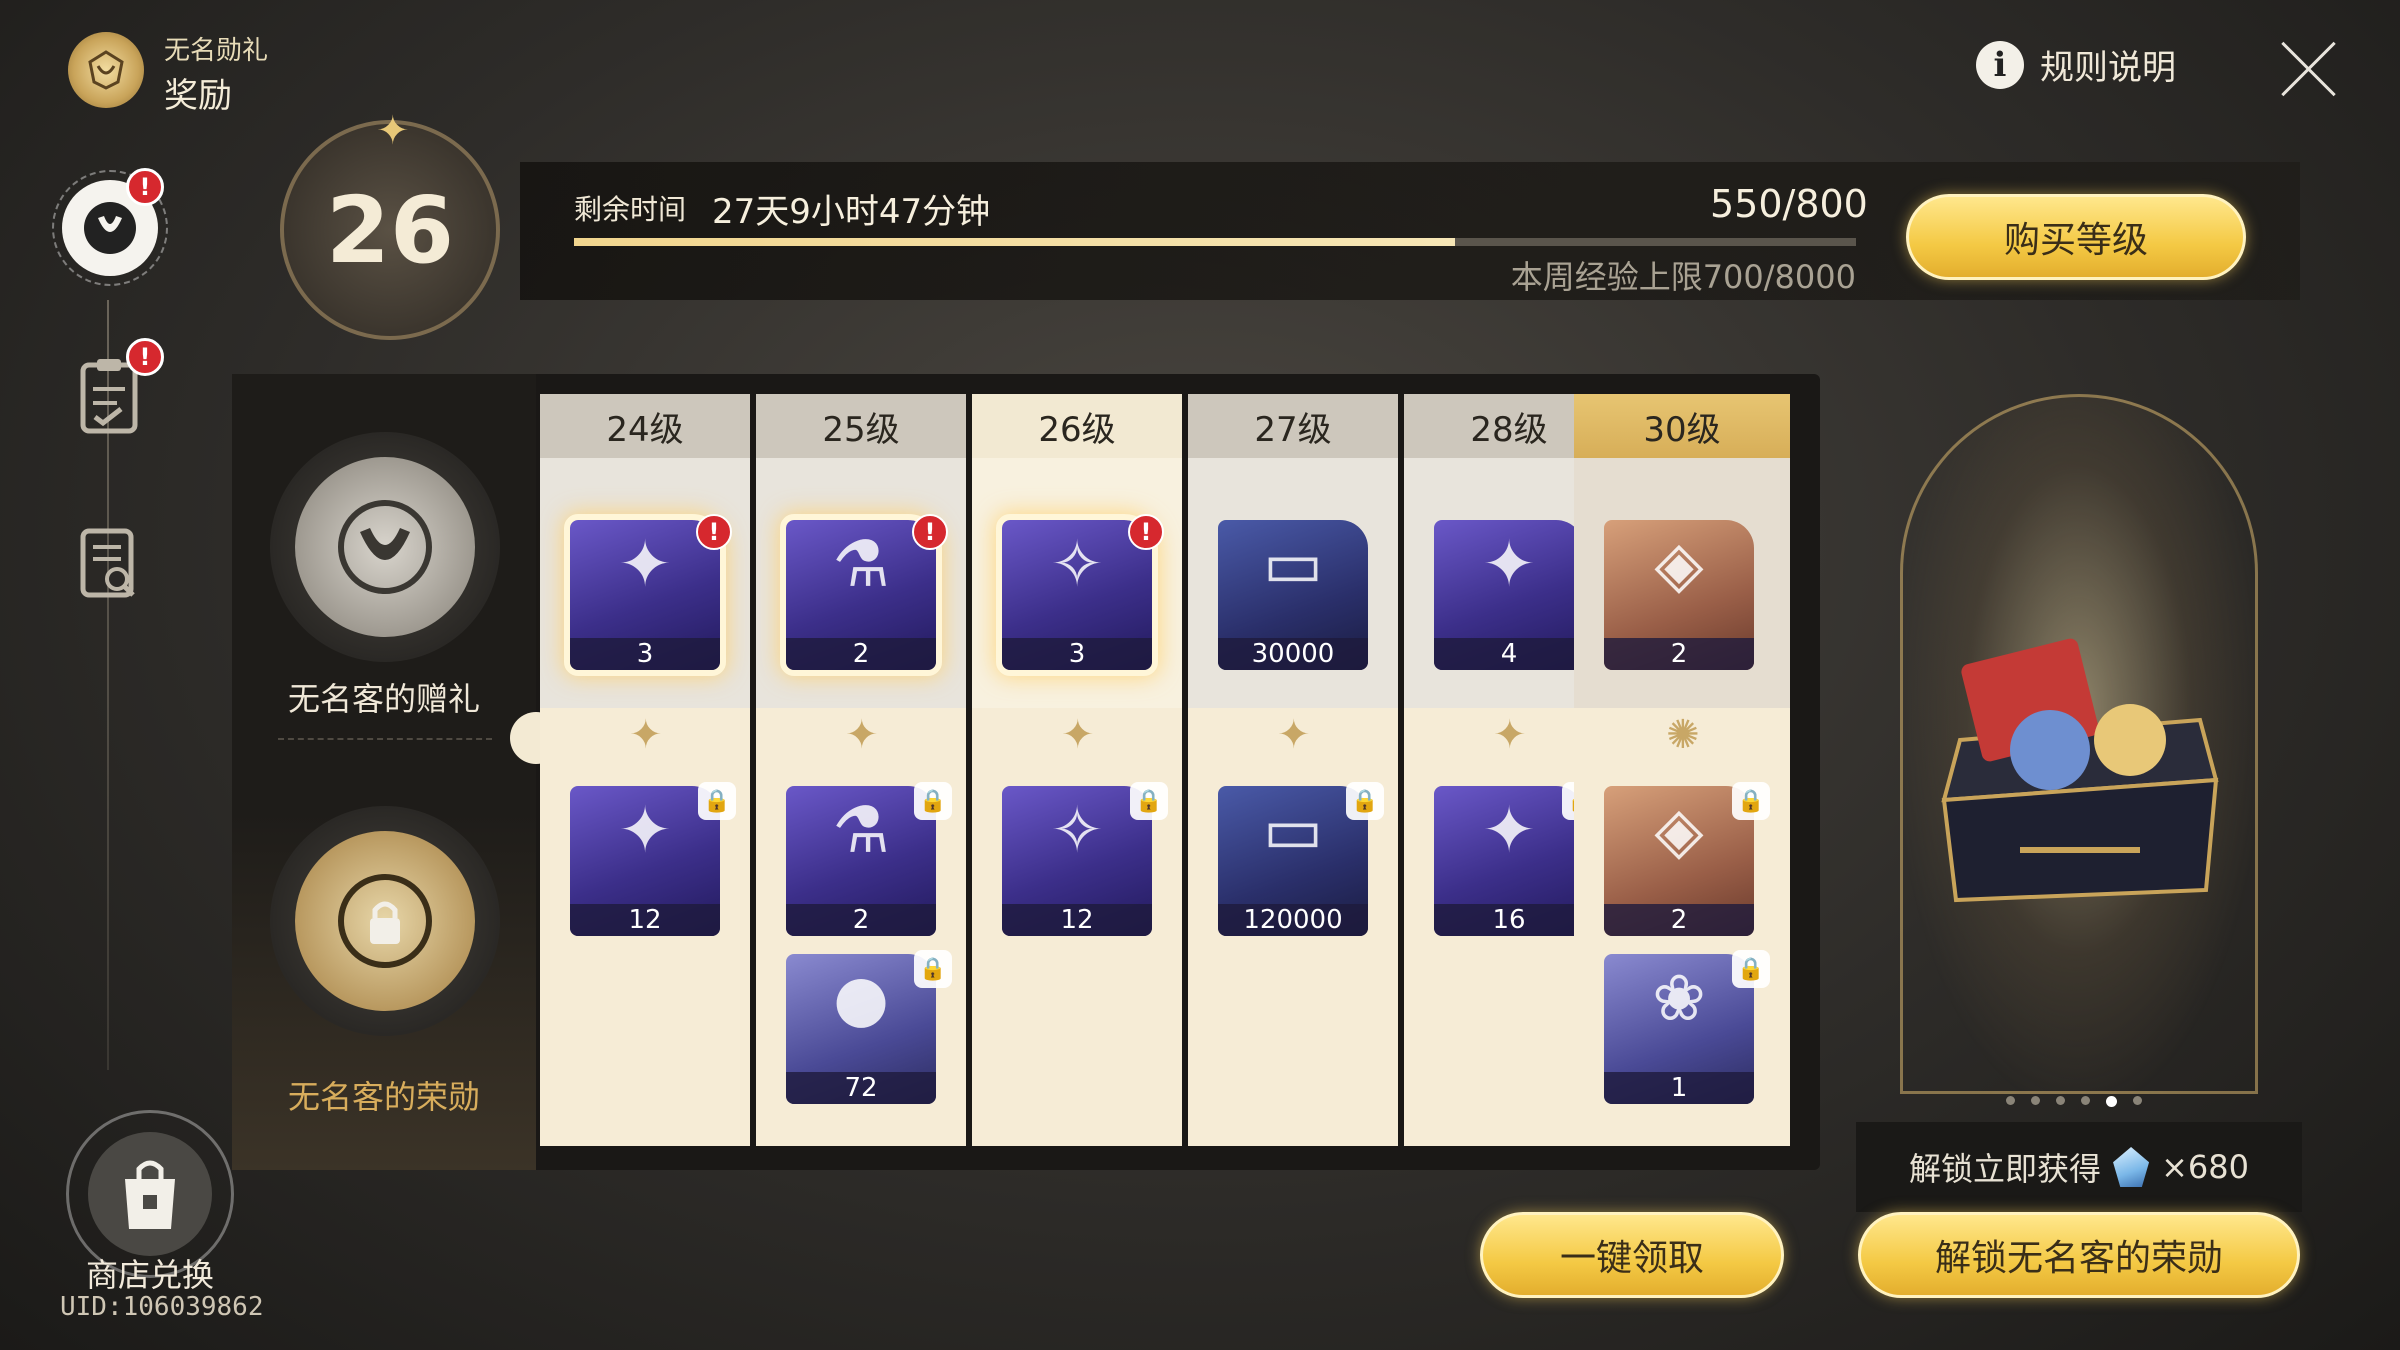  What do you see at coordinates (150, 1194) in the screenshot?
I see `shopping-bag-icon` at bounding box center [150, 1194].